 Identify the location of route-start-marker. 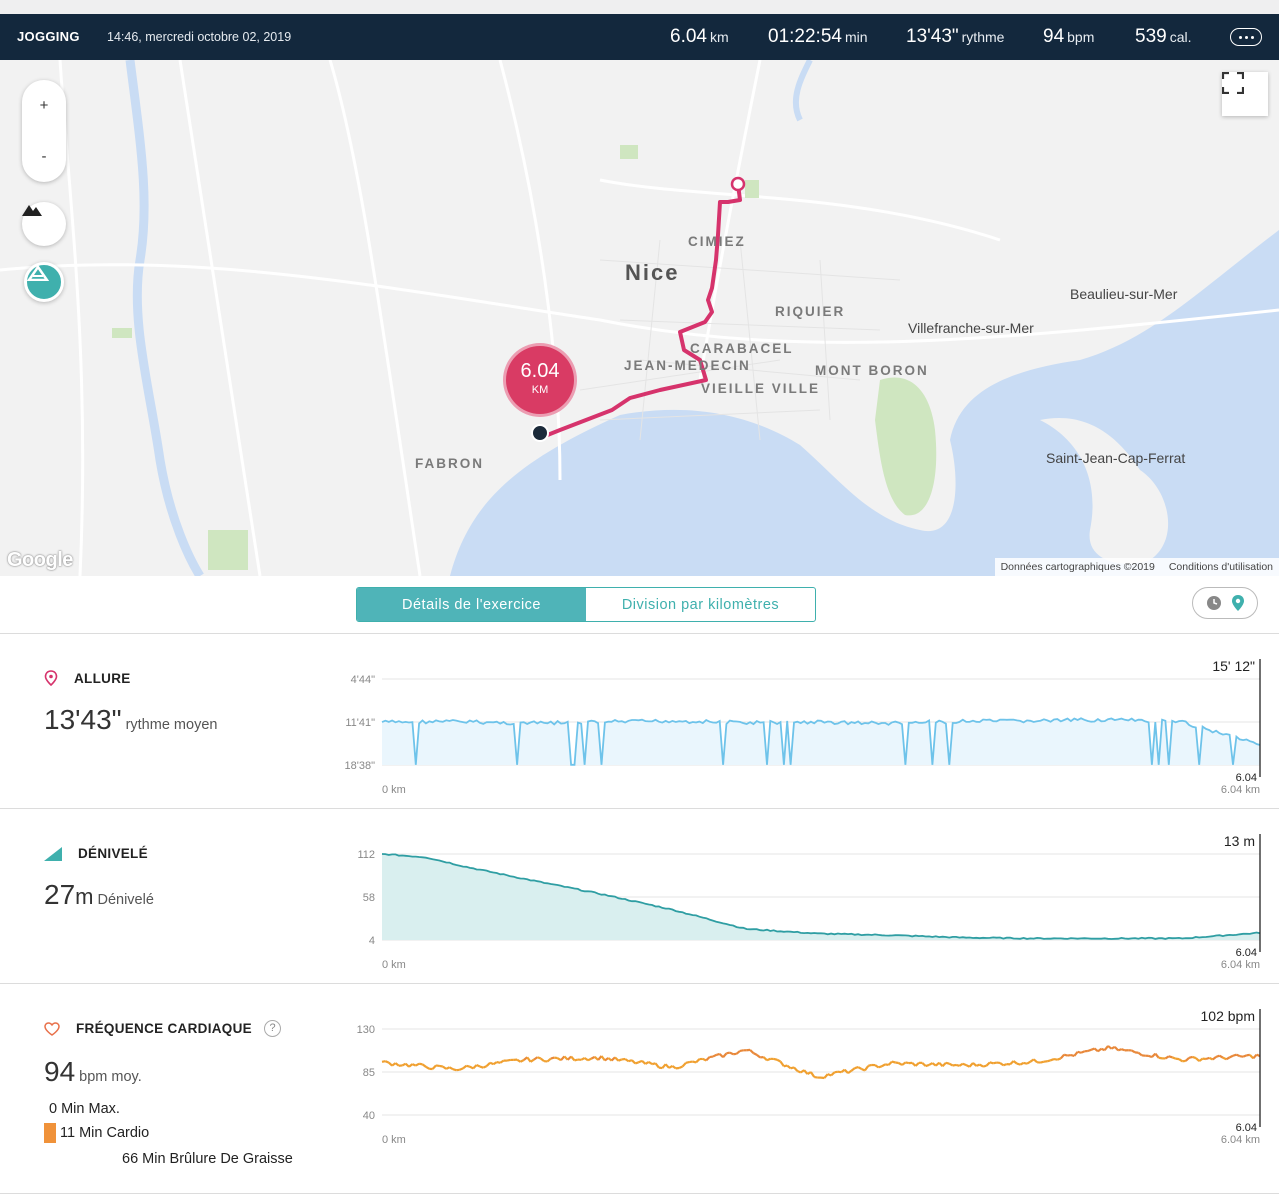
(738, 184).